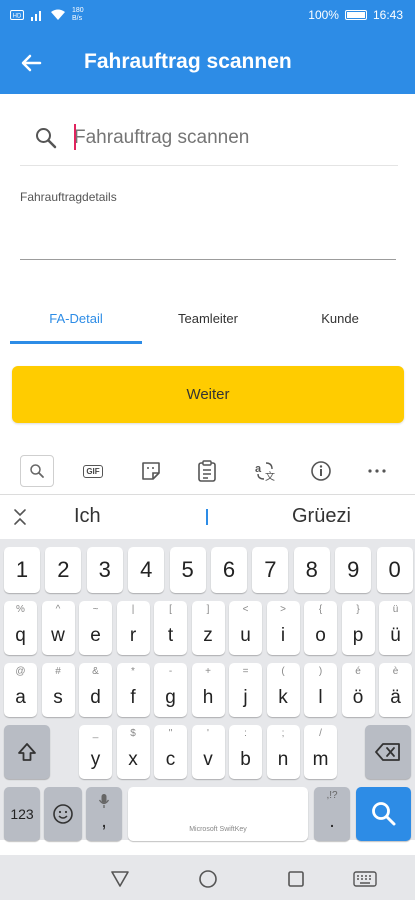 This screenshot has height=900, width=415. Describe the element at coordinates (283, 690) in the screenshot. I see `key-k: (k` at that location.